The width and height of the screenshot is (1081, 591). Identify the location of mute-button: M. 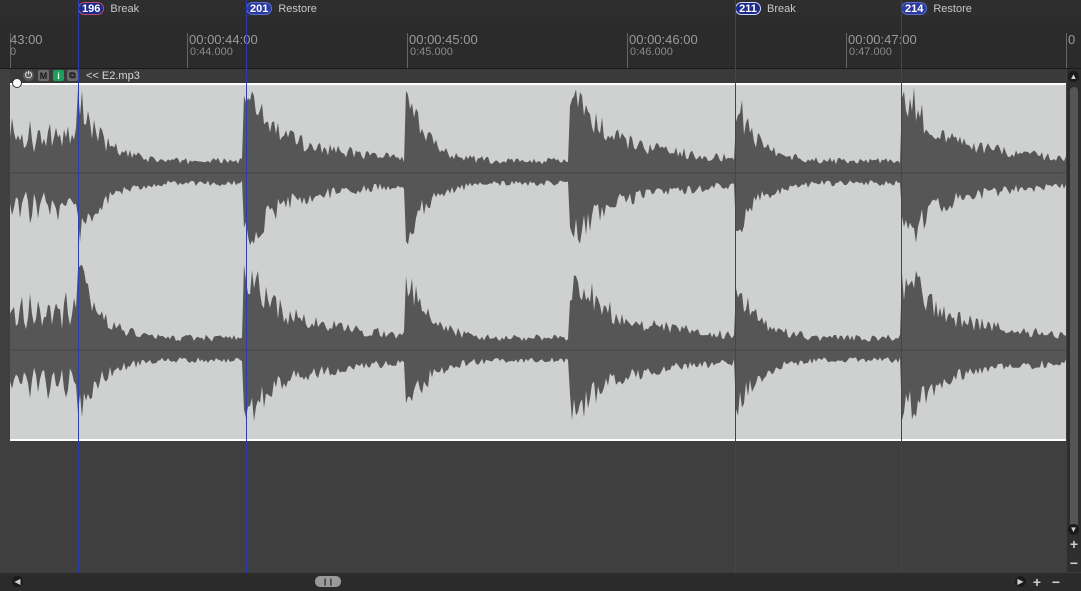
(43, 75).